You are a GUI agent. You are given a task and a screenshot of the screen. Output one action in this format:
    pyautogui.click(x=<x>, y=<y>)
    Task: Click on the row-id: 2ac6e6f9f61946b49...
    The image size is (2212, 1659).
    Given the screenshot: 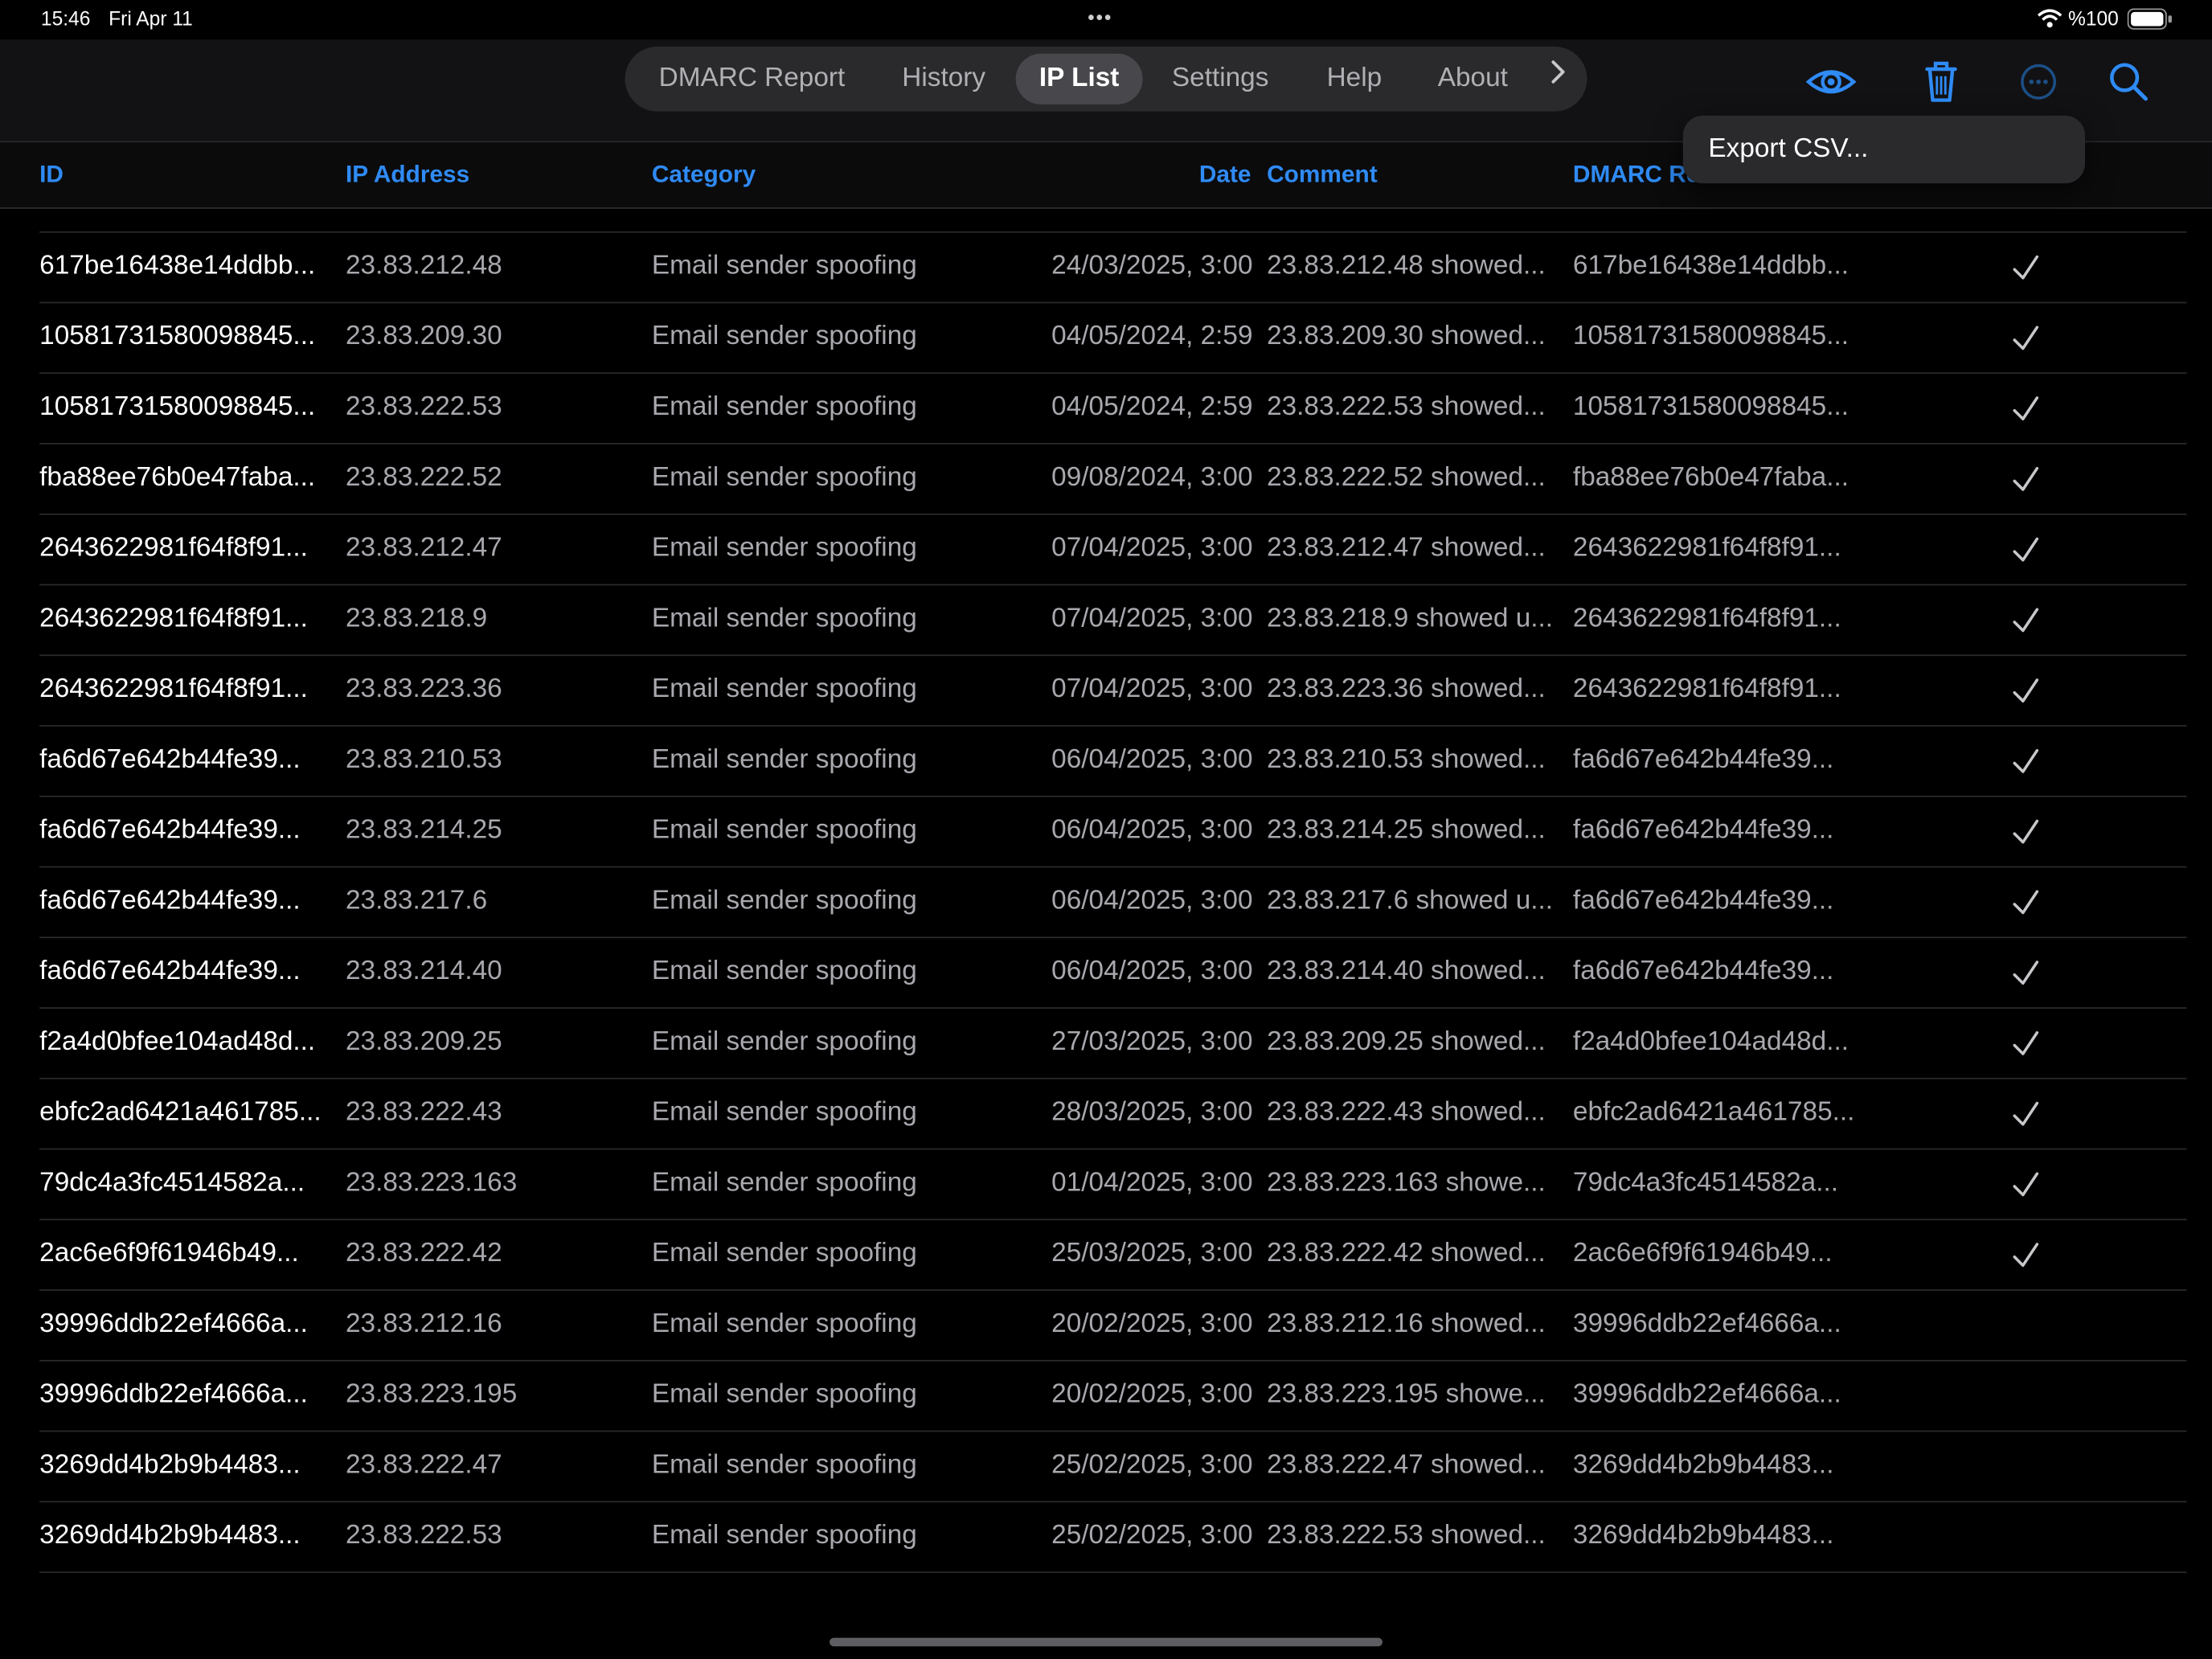 What is the action you would take?
    pyautogui.click(x=169, y=1253)
    